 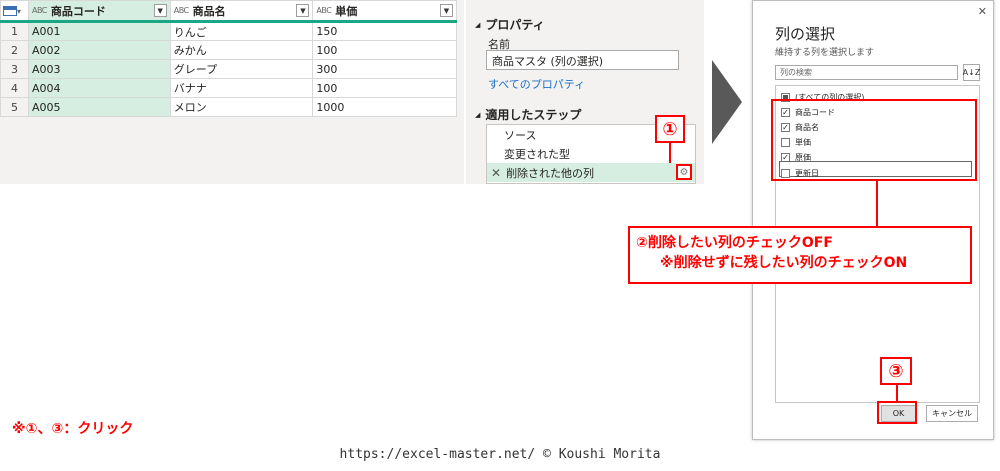 What do you see at coordinates (99, 50) in the screenshot?
I see `table-cell: A002` at bounding box center [99, 50].